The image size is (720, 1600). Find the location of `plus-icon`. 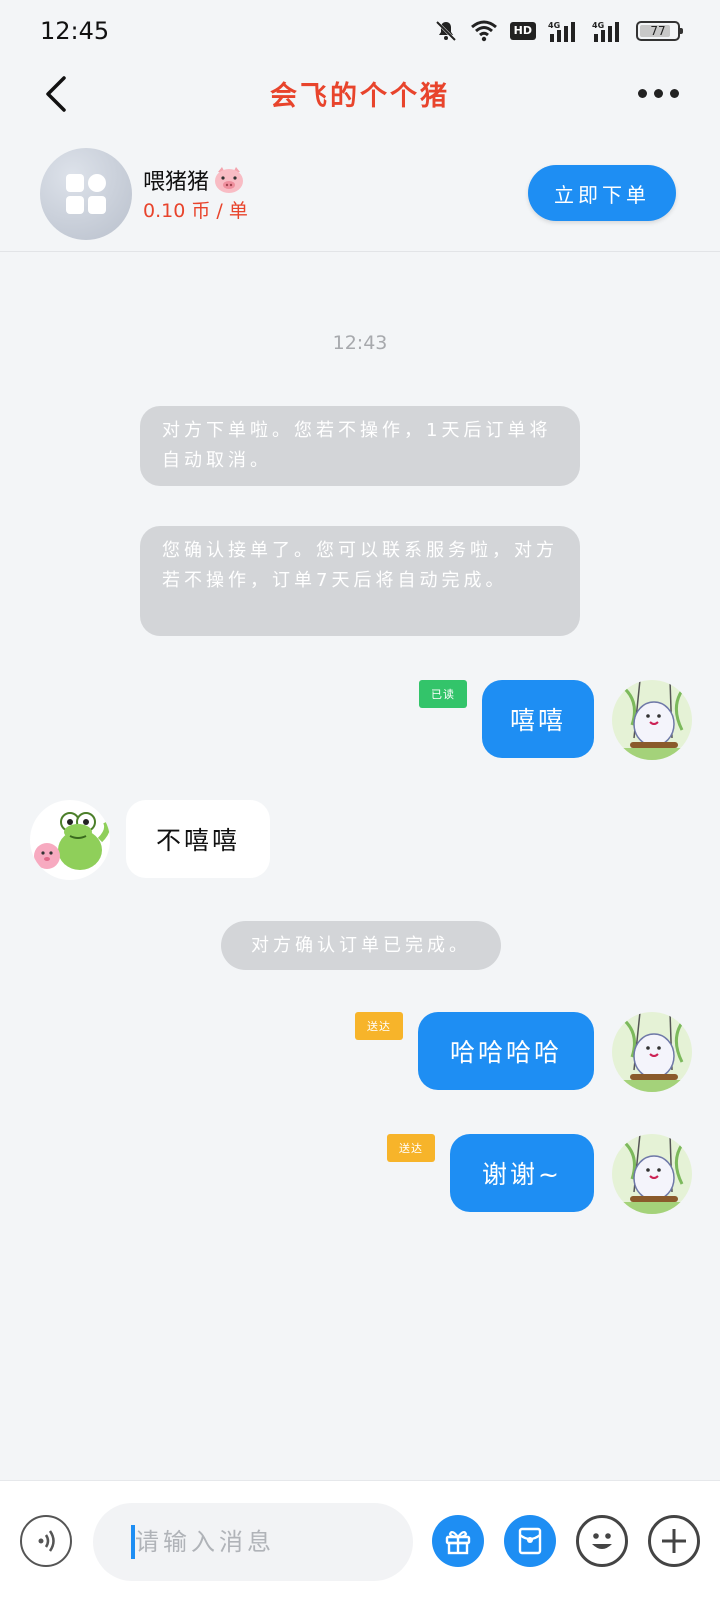

plus-icon is located at coordinates (674, 1541).